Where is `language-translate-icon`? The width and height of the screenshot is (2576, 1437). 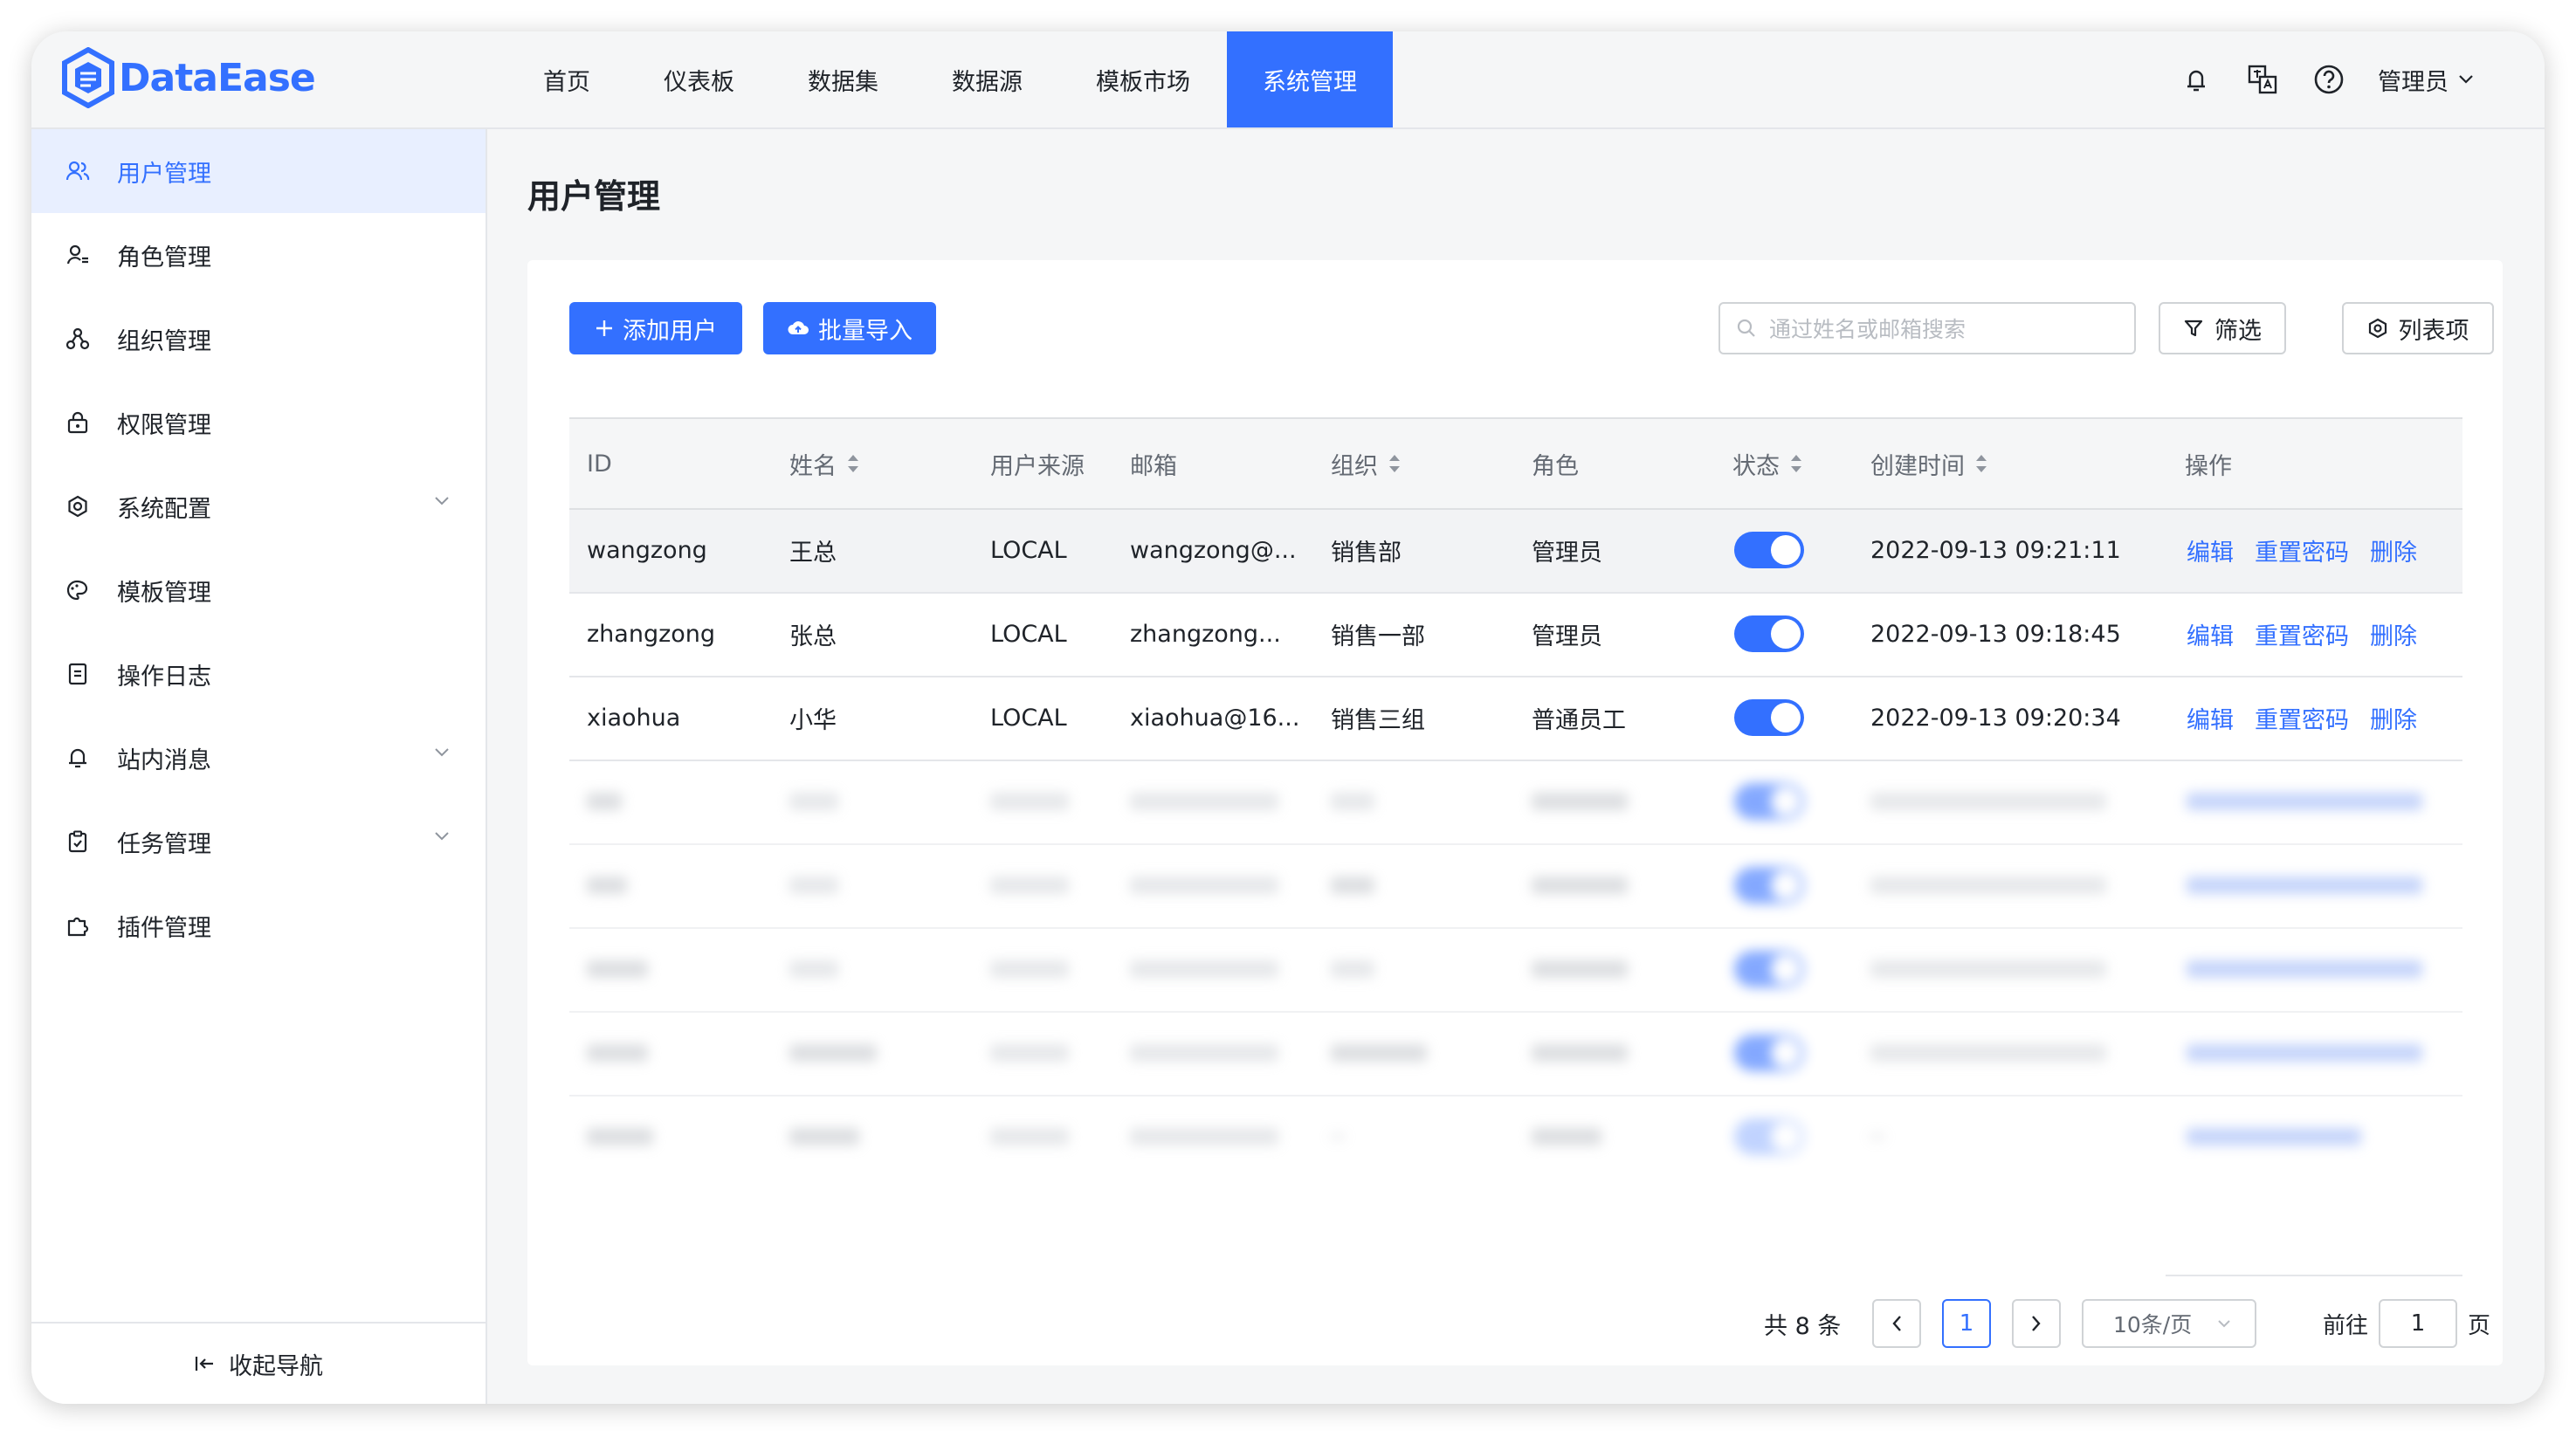 language-translate-icon is located at coordinates (2262, 79).